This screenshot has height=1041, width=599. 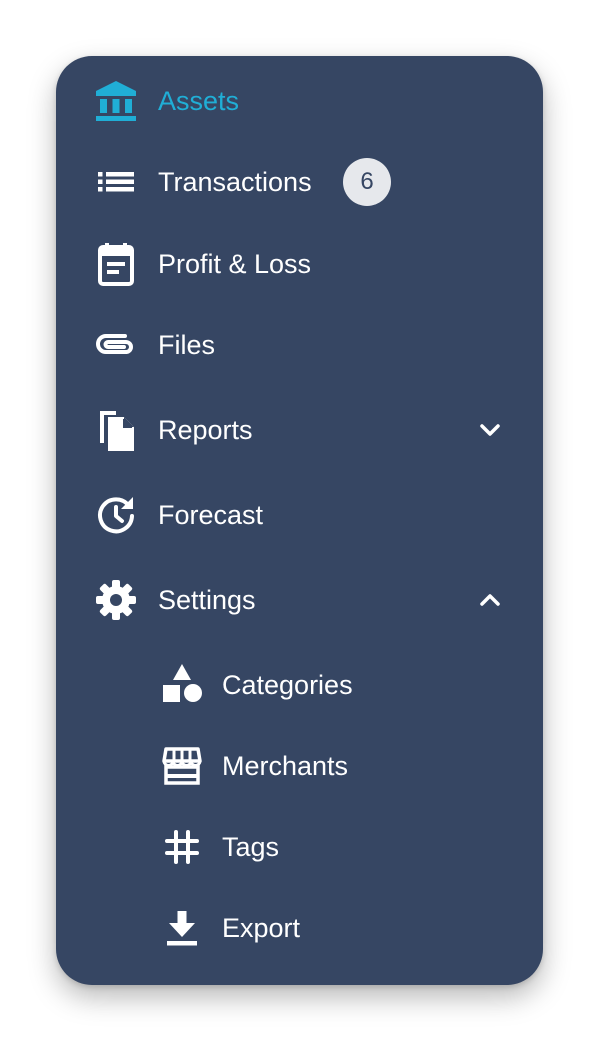 I want to click on nav-subitem-label: Export, so click(x=261, y=927).